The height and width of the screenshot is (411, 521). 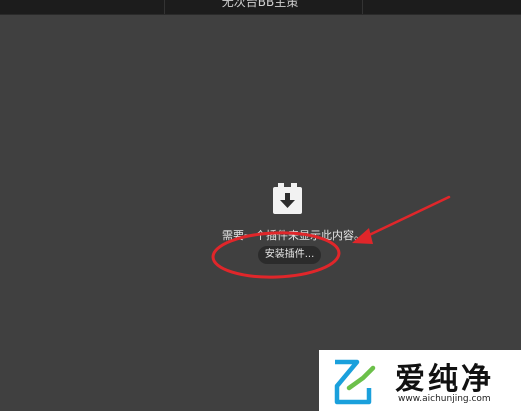 I want to click on watermark-brand: 爱纯净, so click(x=444, y=379).